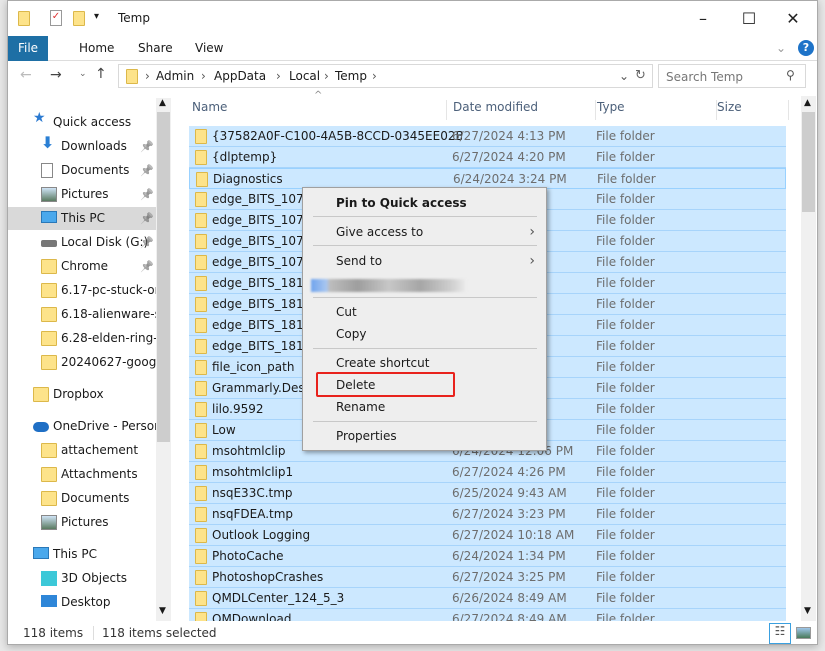 This screenshot has width=825, height=651. What do you see at coordinates (424, 203) in the screenshot?
I see `menu-pin-to-quick-access: Pin to Quick access` at bounding box center [424, 203].